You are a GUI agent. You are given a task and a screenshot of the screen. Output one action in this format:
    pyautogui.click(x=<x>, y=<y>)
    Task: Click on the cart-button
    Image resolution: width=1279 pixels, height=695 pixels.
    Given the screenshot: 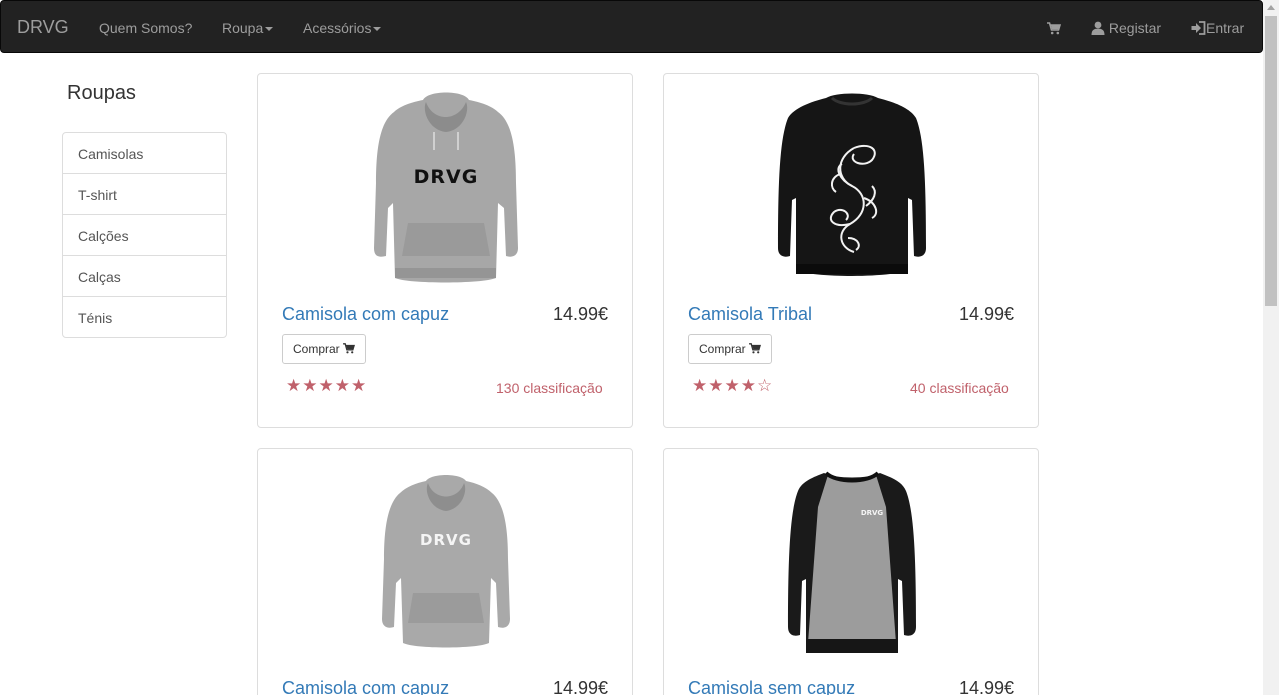 What is the action you would take?
    pyautogui.click(x=1054, y=28)
    